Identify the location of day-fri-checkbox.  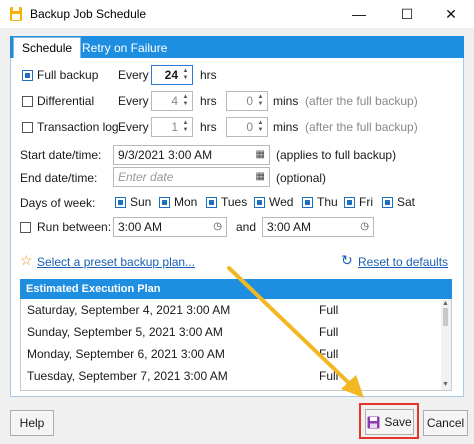
(349, 202).